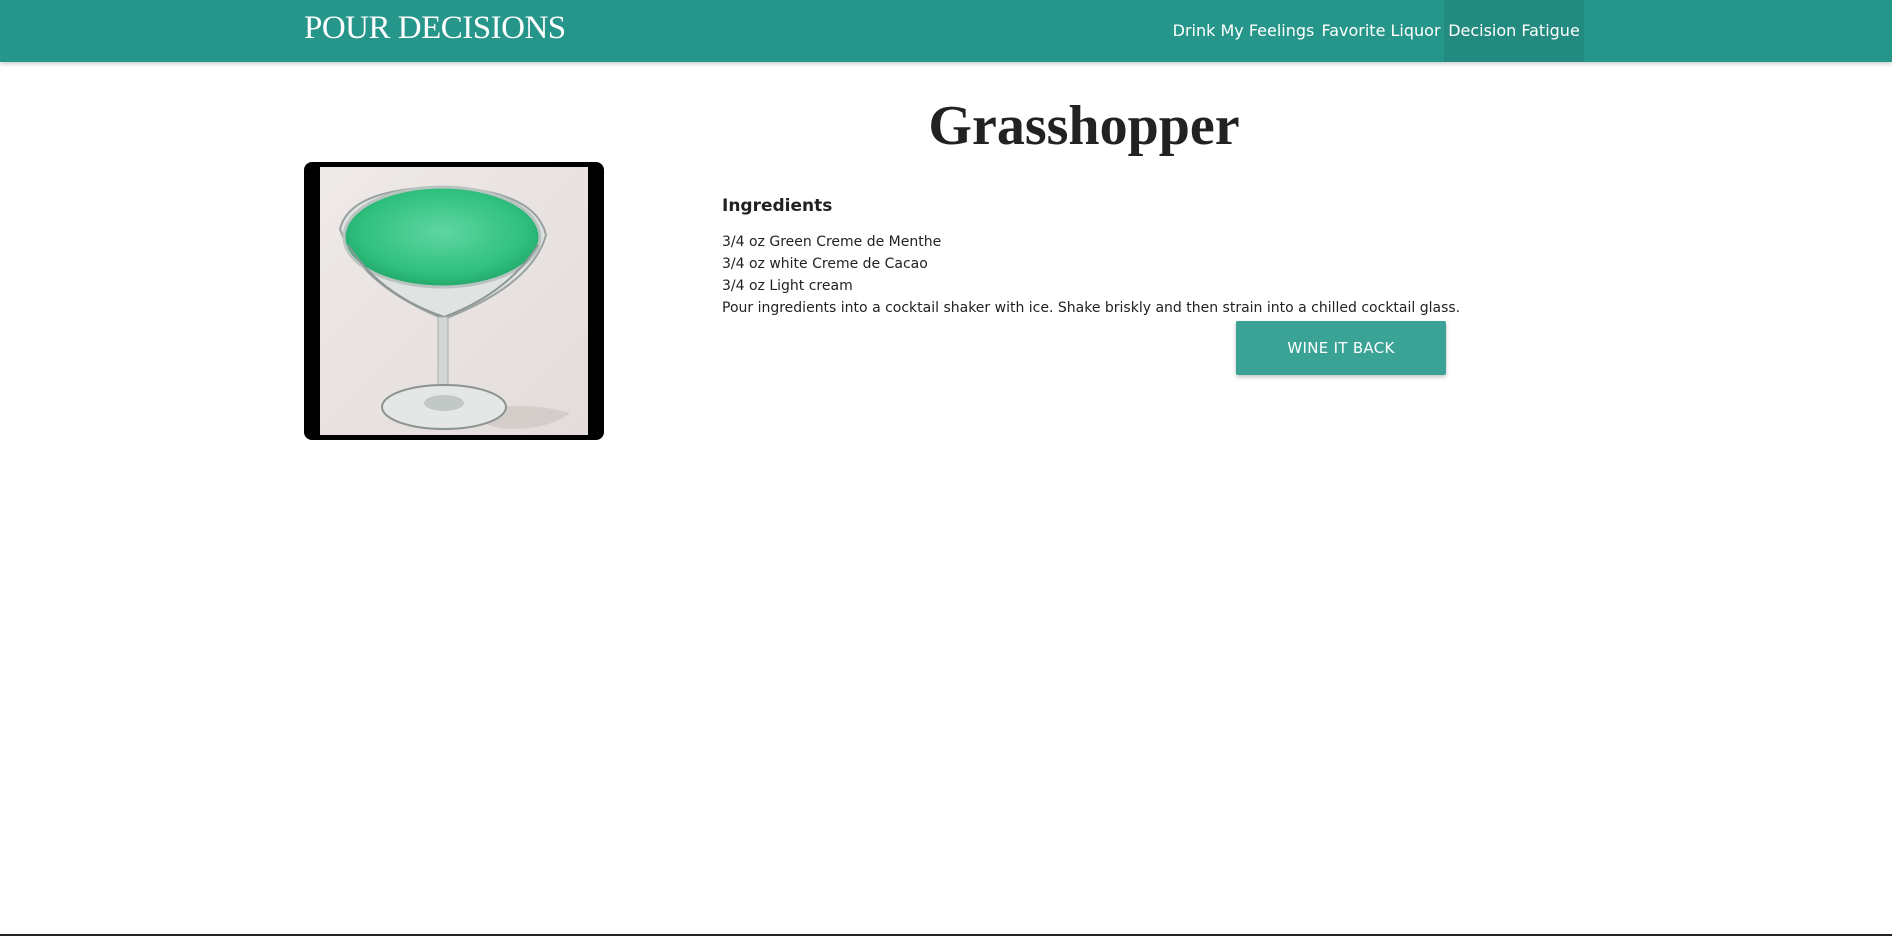  What do you see at coordinates (435, 28) in the screenshot?
I see `brand-logo: POUR DECISIONS` at bounding box center [435, 28].